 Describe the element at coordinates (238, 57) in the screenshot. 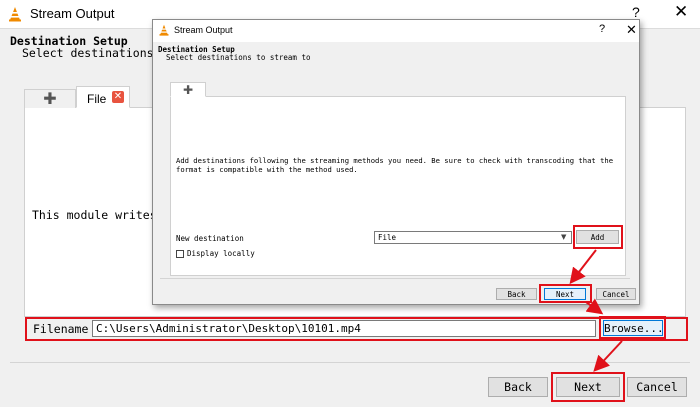

I see `inner-destination-subheading: Select destinations to stream to` at that location.